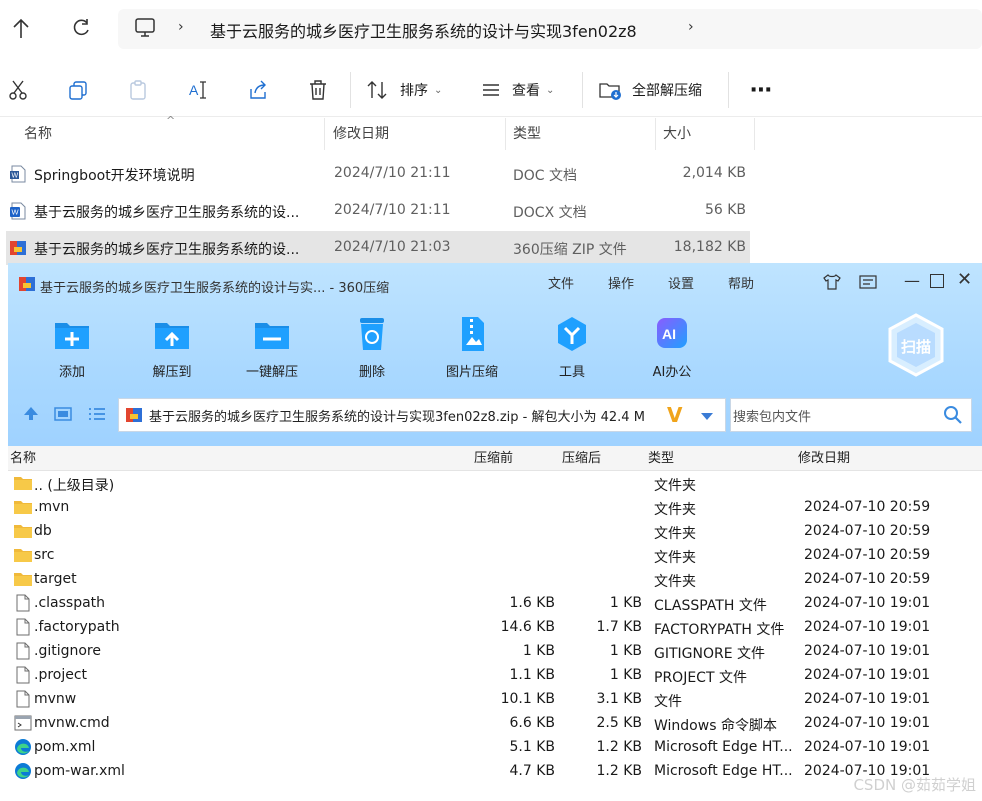  What do you see at coordinates (318, 90) in the screenshot?
I see `delete-icon` at bounding box center [318, 90].